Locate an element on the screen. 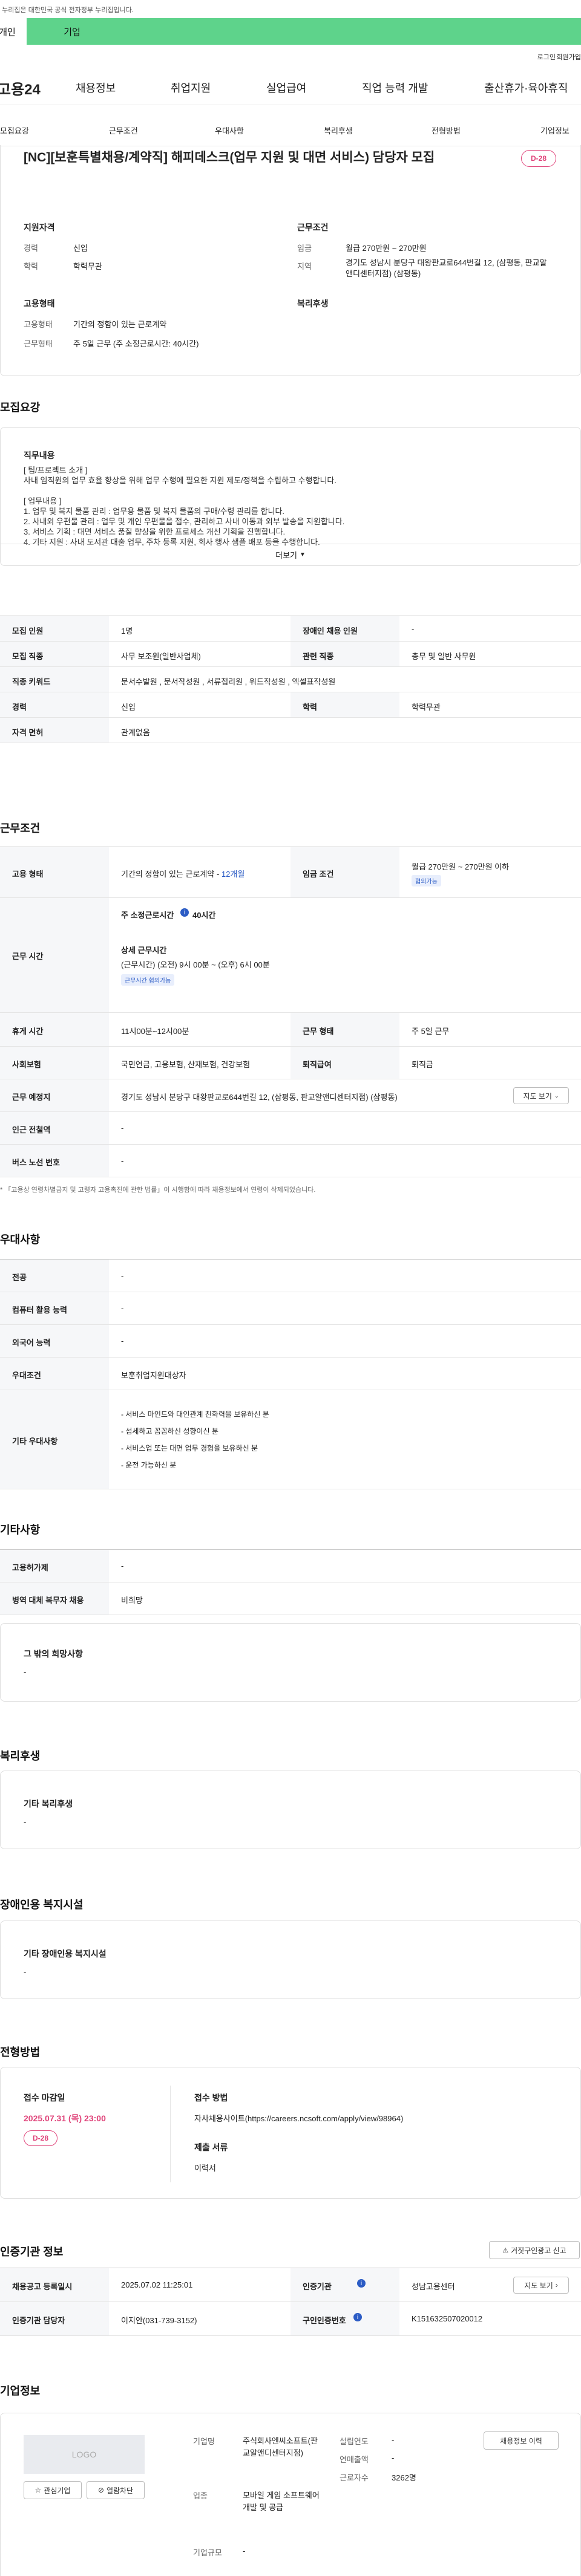 This screenshot has width=581, height=2576. hours-tag: 근무시간 협의가능 is located at coordinates (148, 980).